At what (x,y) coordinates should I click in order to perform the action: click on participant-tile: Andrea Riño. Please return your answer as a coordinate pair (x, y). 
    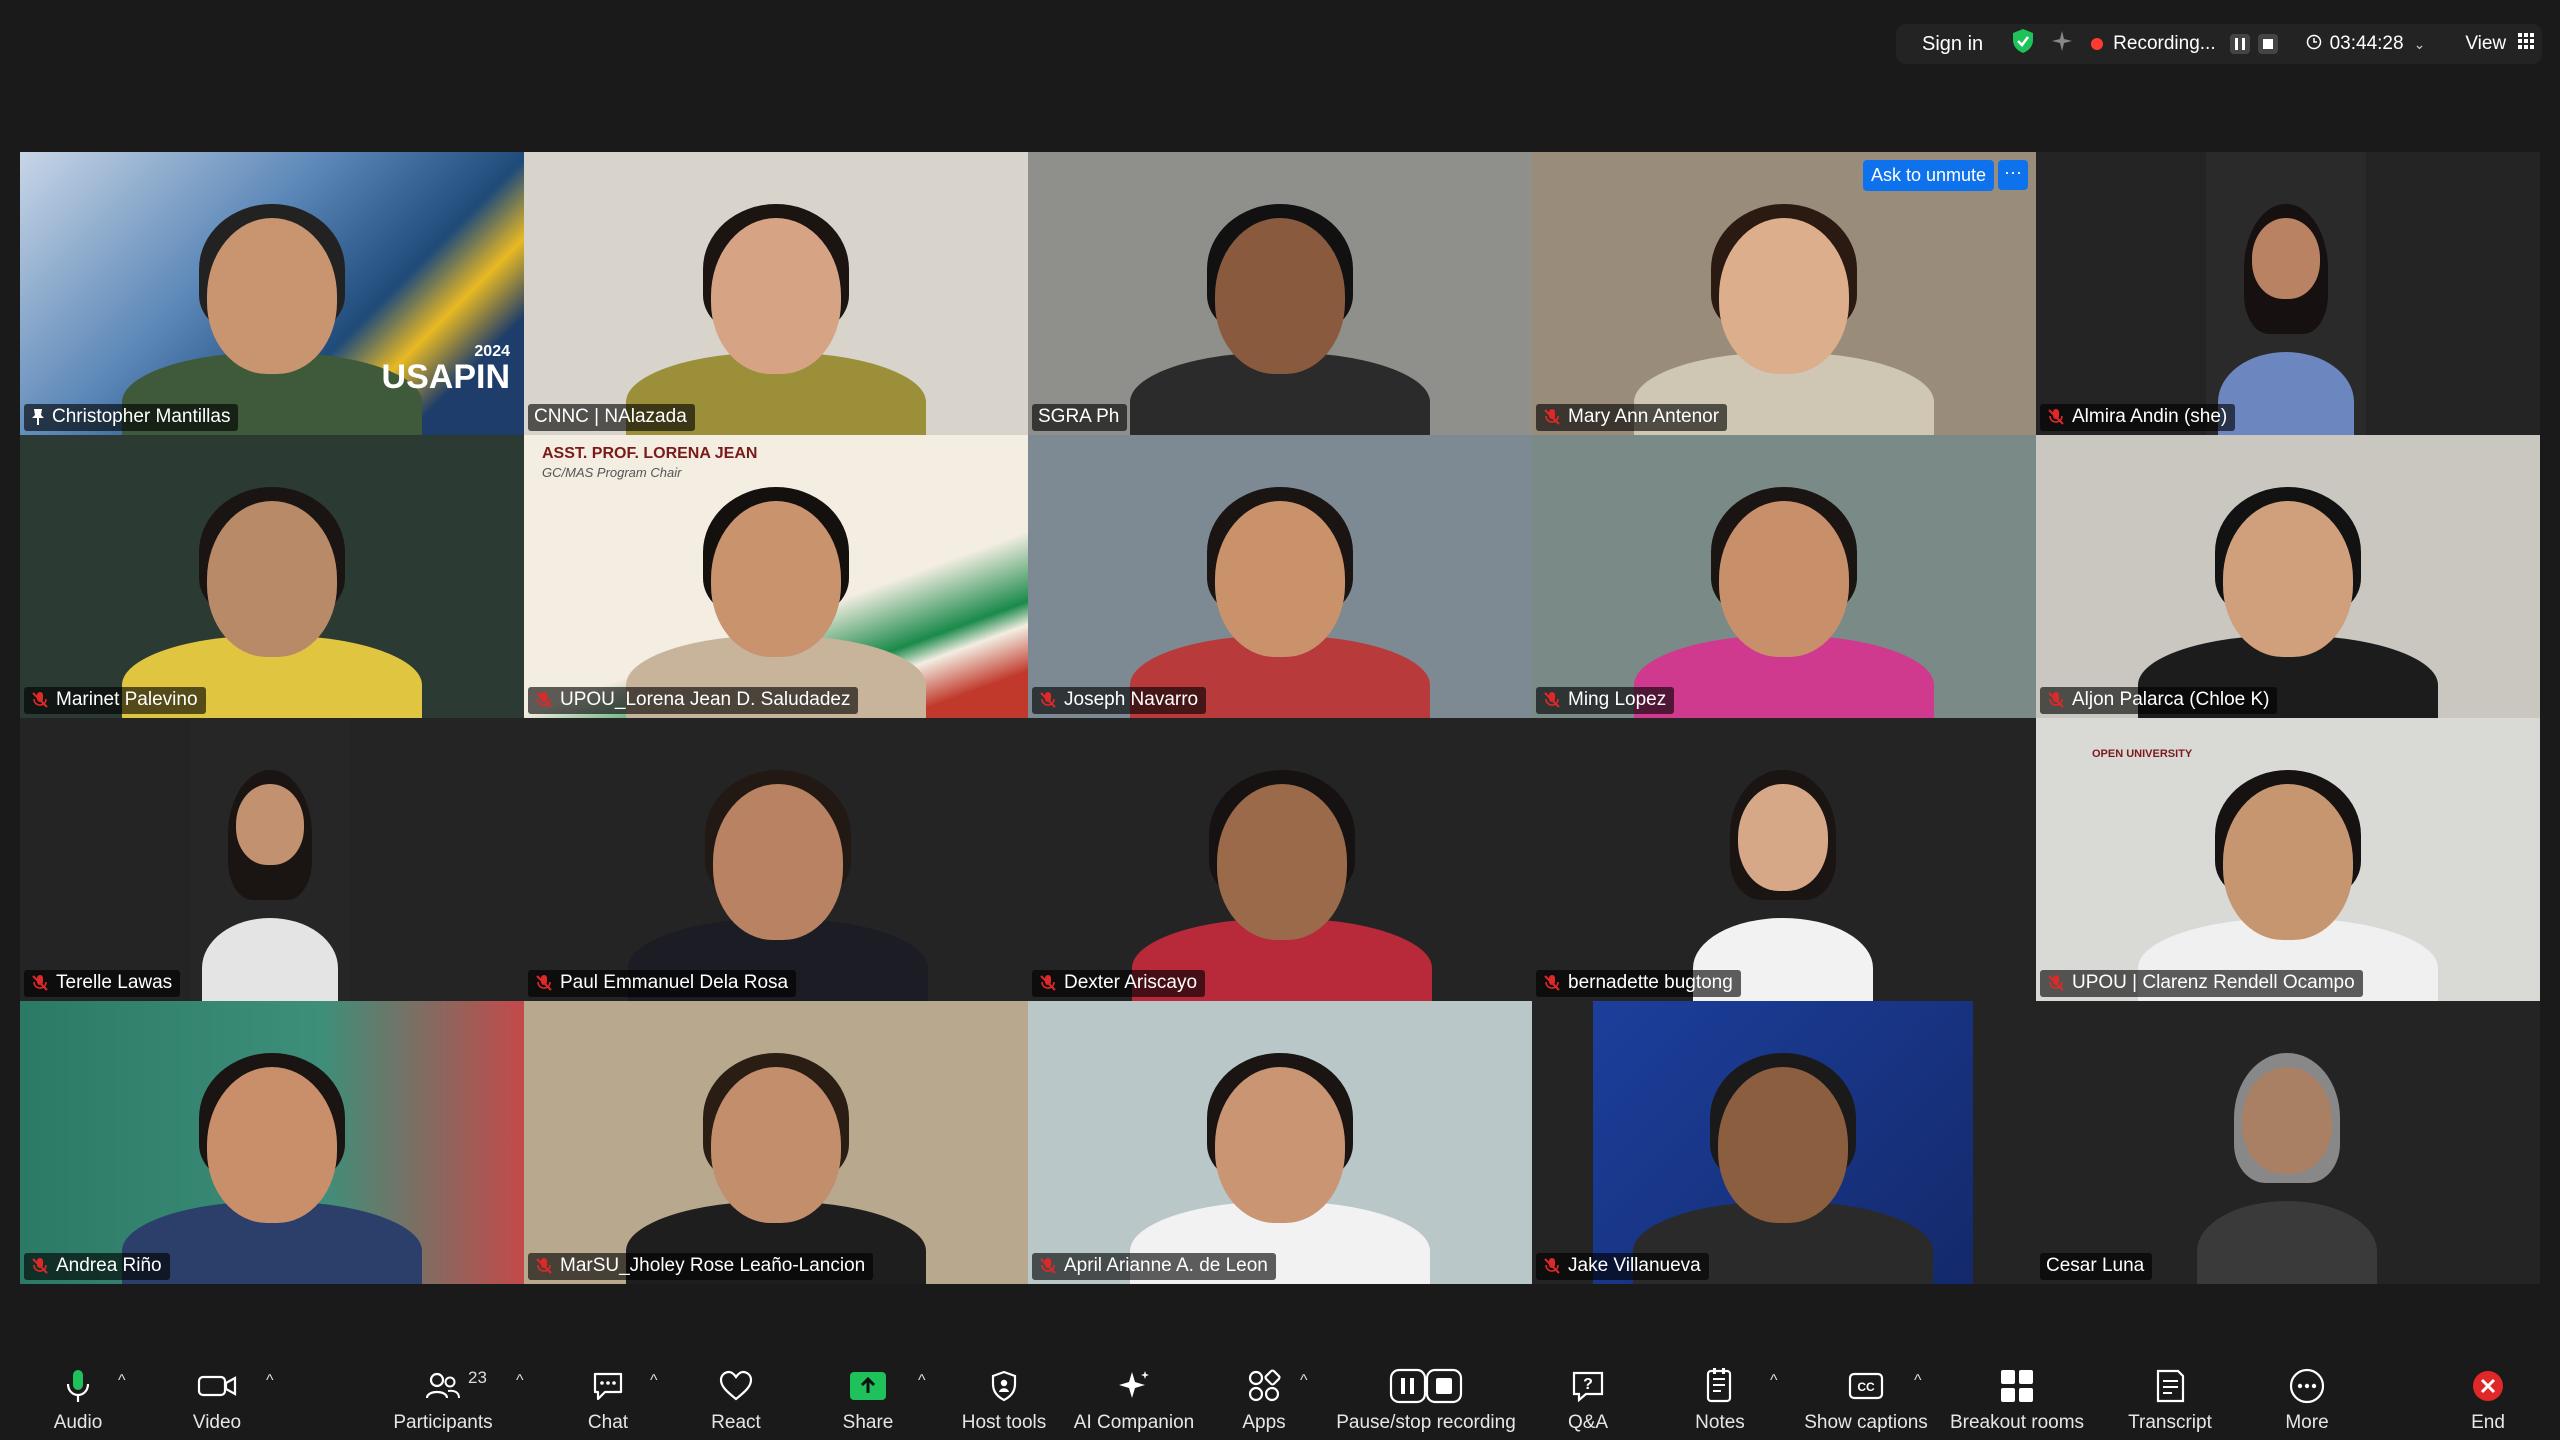
    Looking at the image, I should click on (272, 1142).